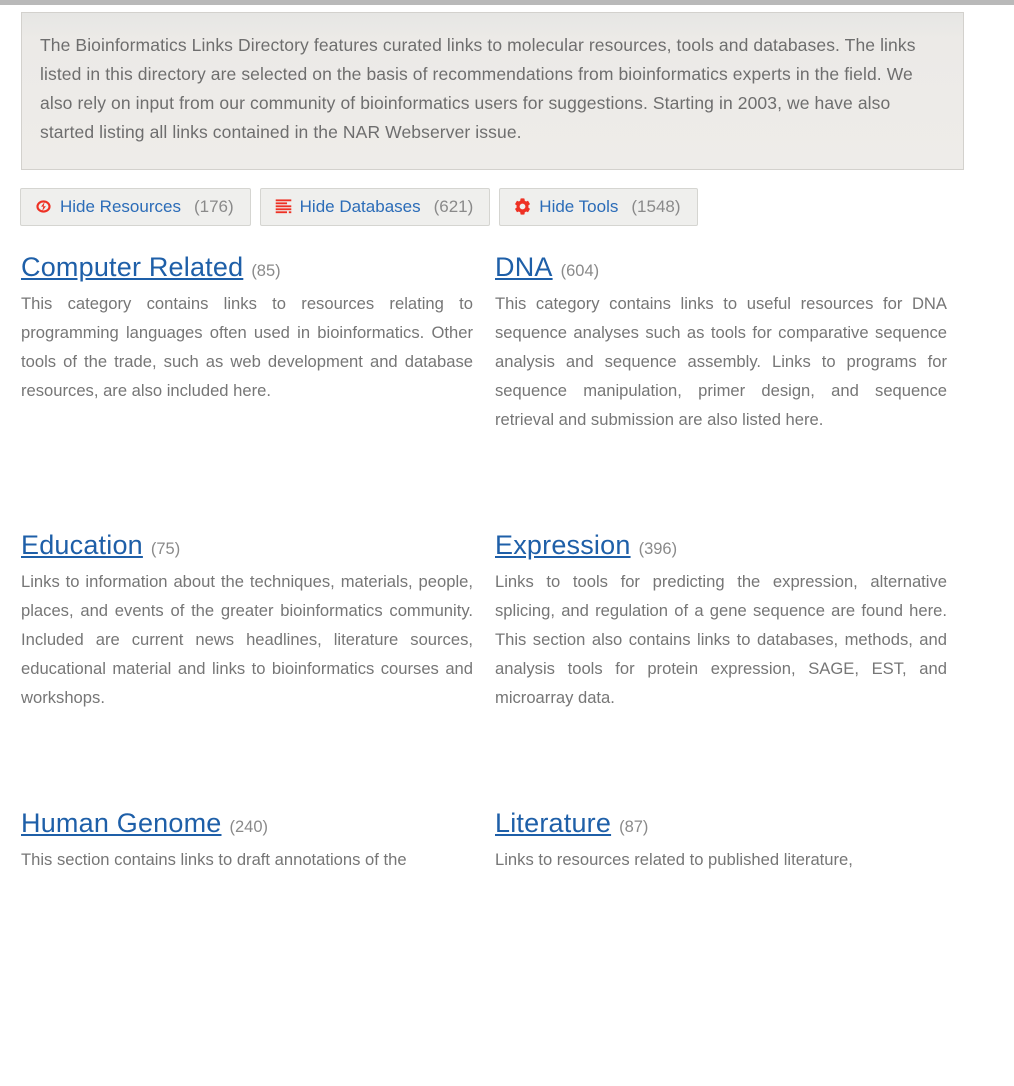 This screenshot has height=1086, width=1014. I want to click on hide-databases-count: (621), so click(453, 206).